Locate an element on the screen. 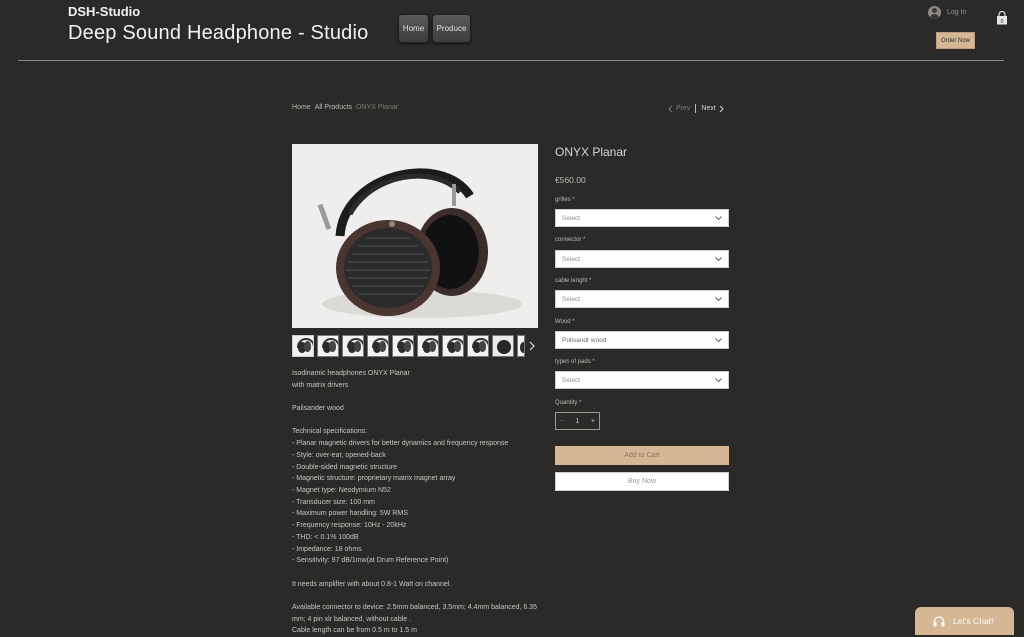  quantity-label: Quantity * is located at coordinates (568, 403).